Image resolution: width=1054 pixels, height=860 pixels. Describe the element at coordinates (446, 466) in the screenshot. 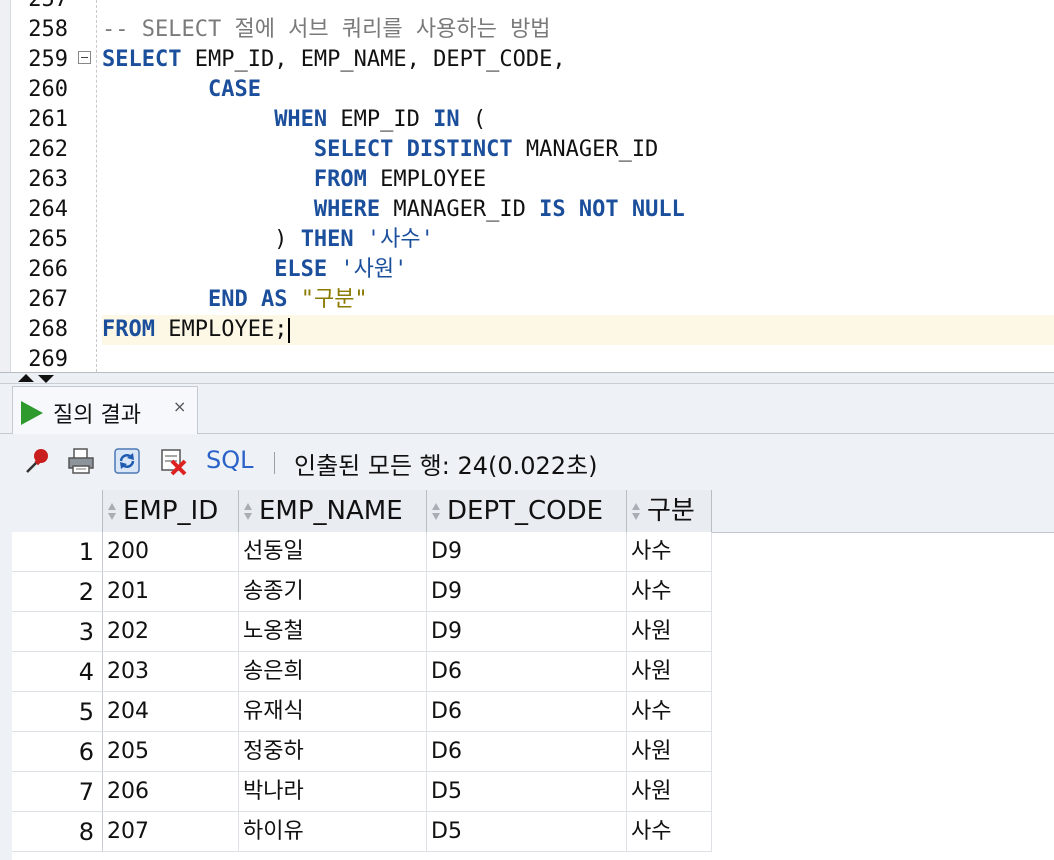

I see `fetch-status-text: 인출된 모든 행: 24(0.022초)` at that location.